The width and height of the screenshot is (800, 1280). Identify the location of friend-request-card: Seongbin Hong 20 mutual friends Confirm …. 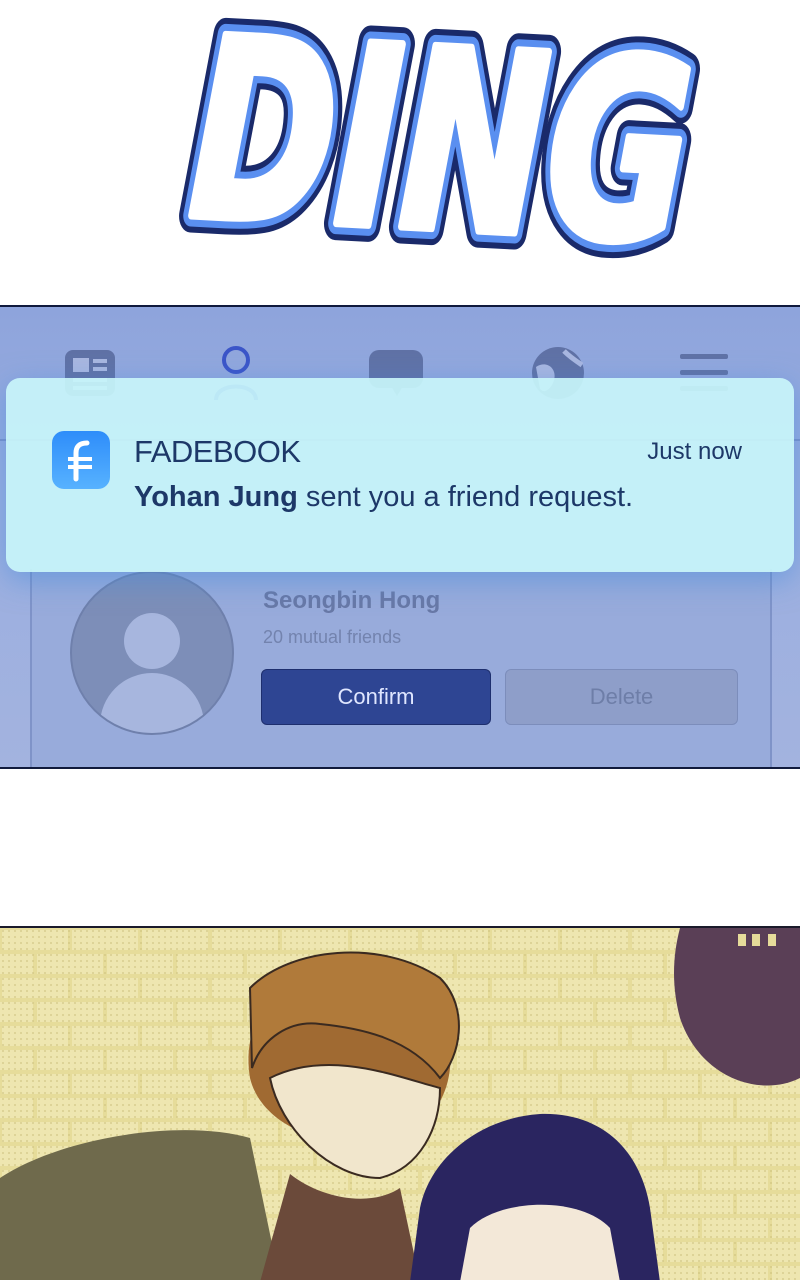
(401, 668).